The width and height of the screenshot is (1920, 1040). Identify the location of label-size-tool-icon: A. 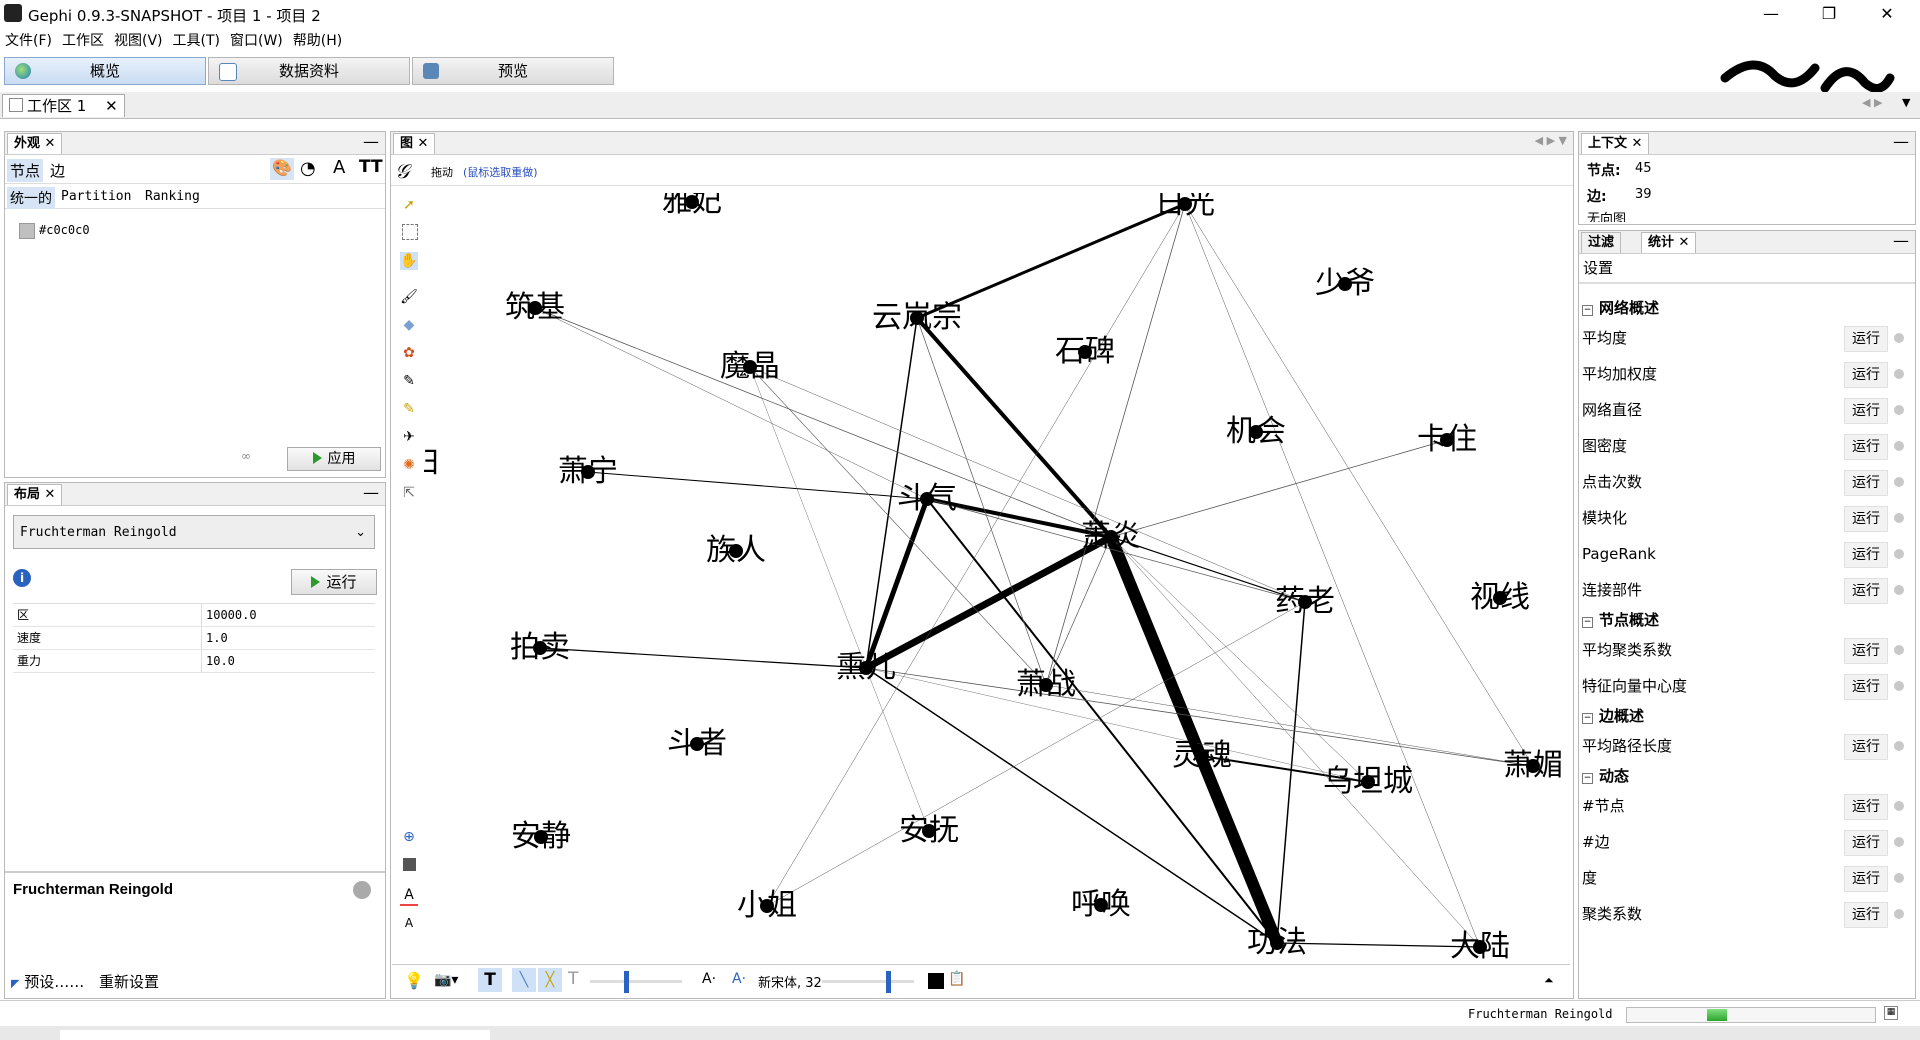
(409, 923).